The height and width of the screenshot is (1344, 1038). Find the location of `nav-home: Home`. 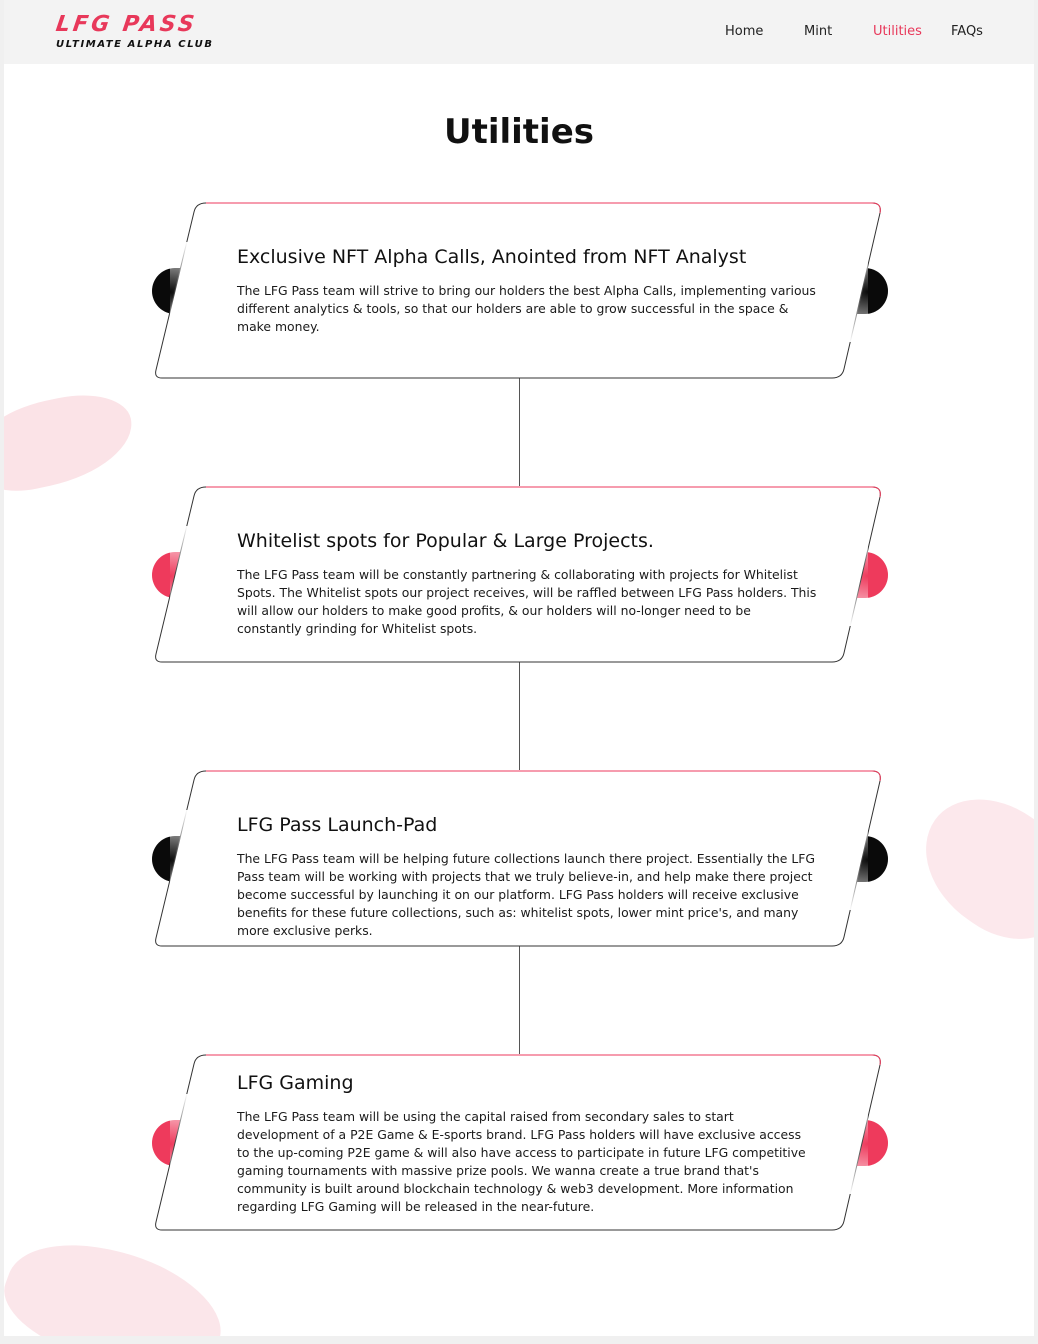

nav-home: Home is located at coordinates (744, 31).